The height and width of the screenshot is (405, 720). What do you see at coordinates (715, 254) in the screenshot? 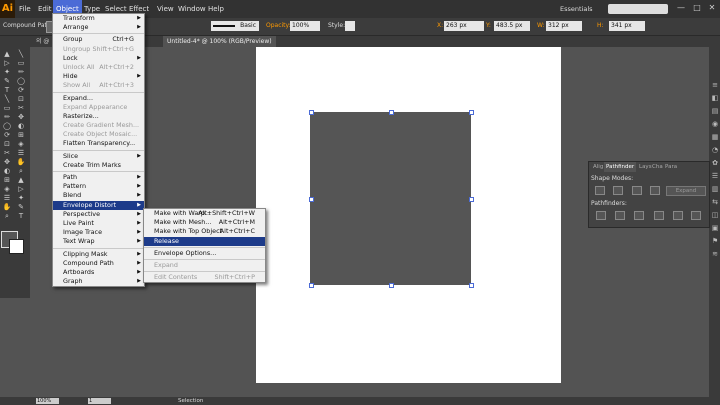
I see `dock-panel-icon: ≋` at bounding box center [715, 254].